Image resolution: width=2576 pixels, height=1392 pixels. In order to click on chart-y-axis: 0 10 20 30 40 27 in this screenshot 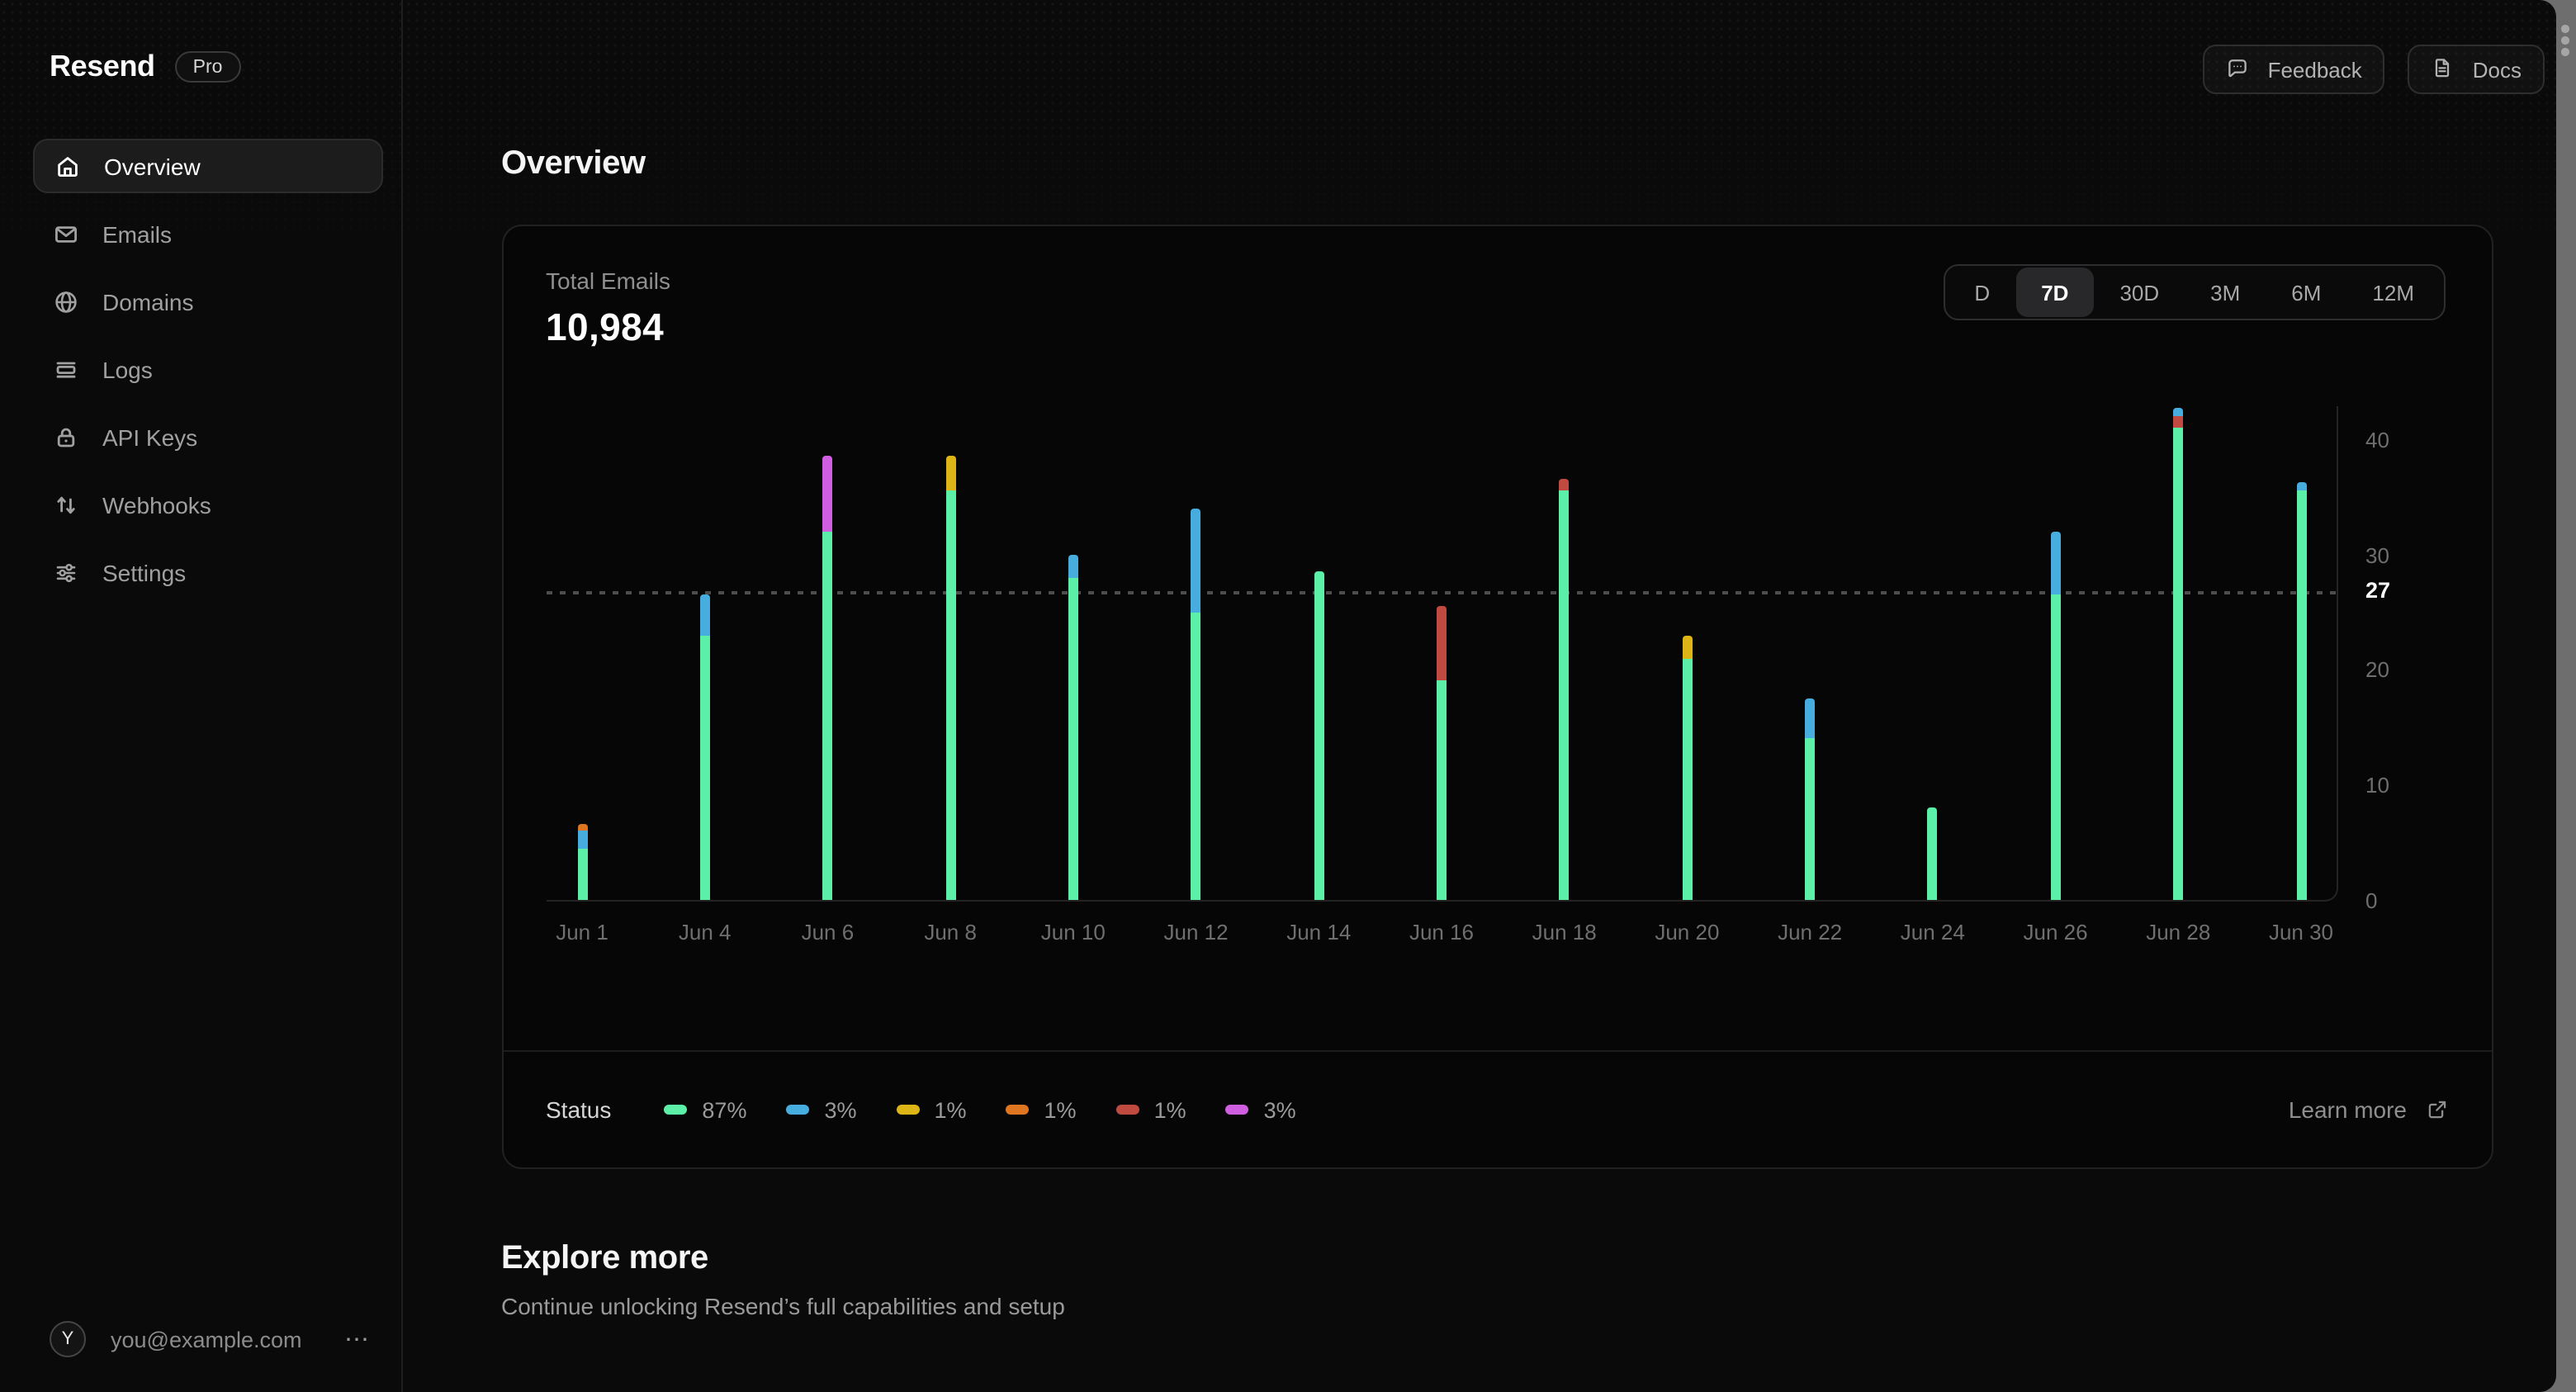, I will do `click(2394, 659)`.